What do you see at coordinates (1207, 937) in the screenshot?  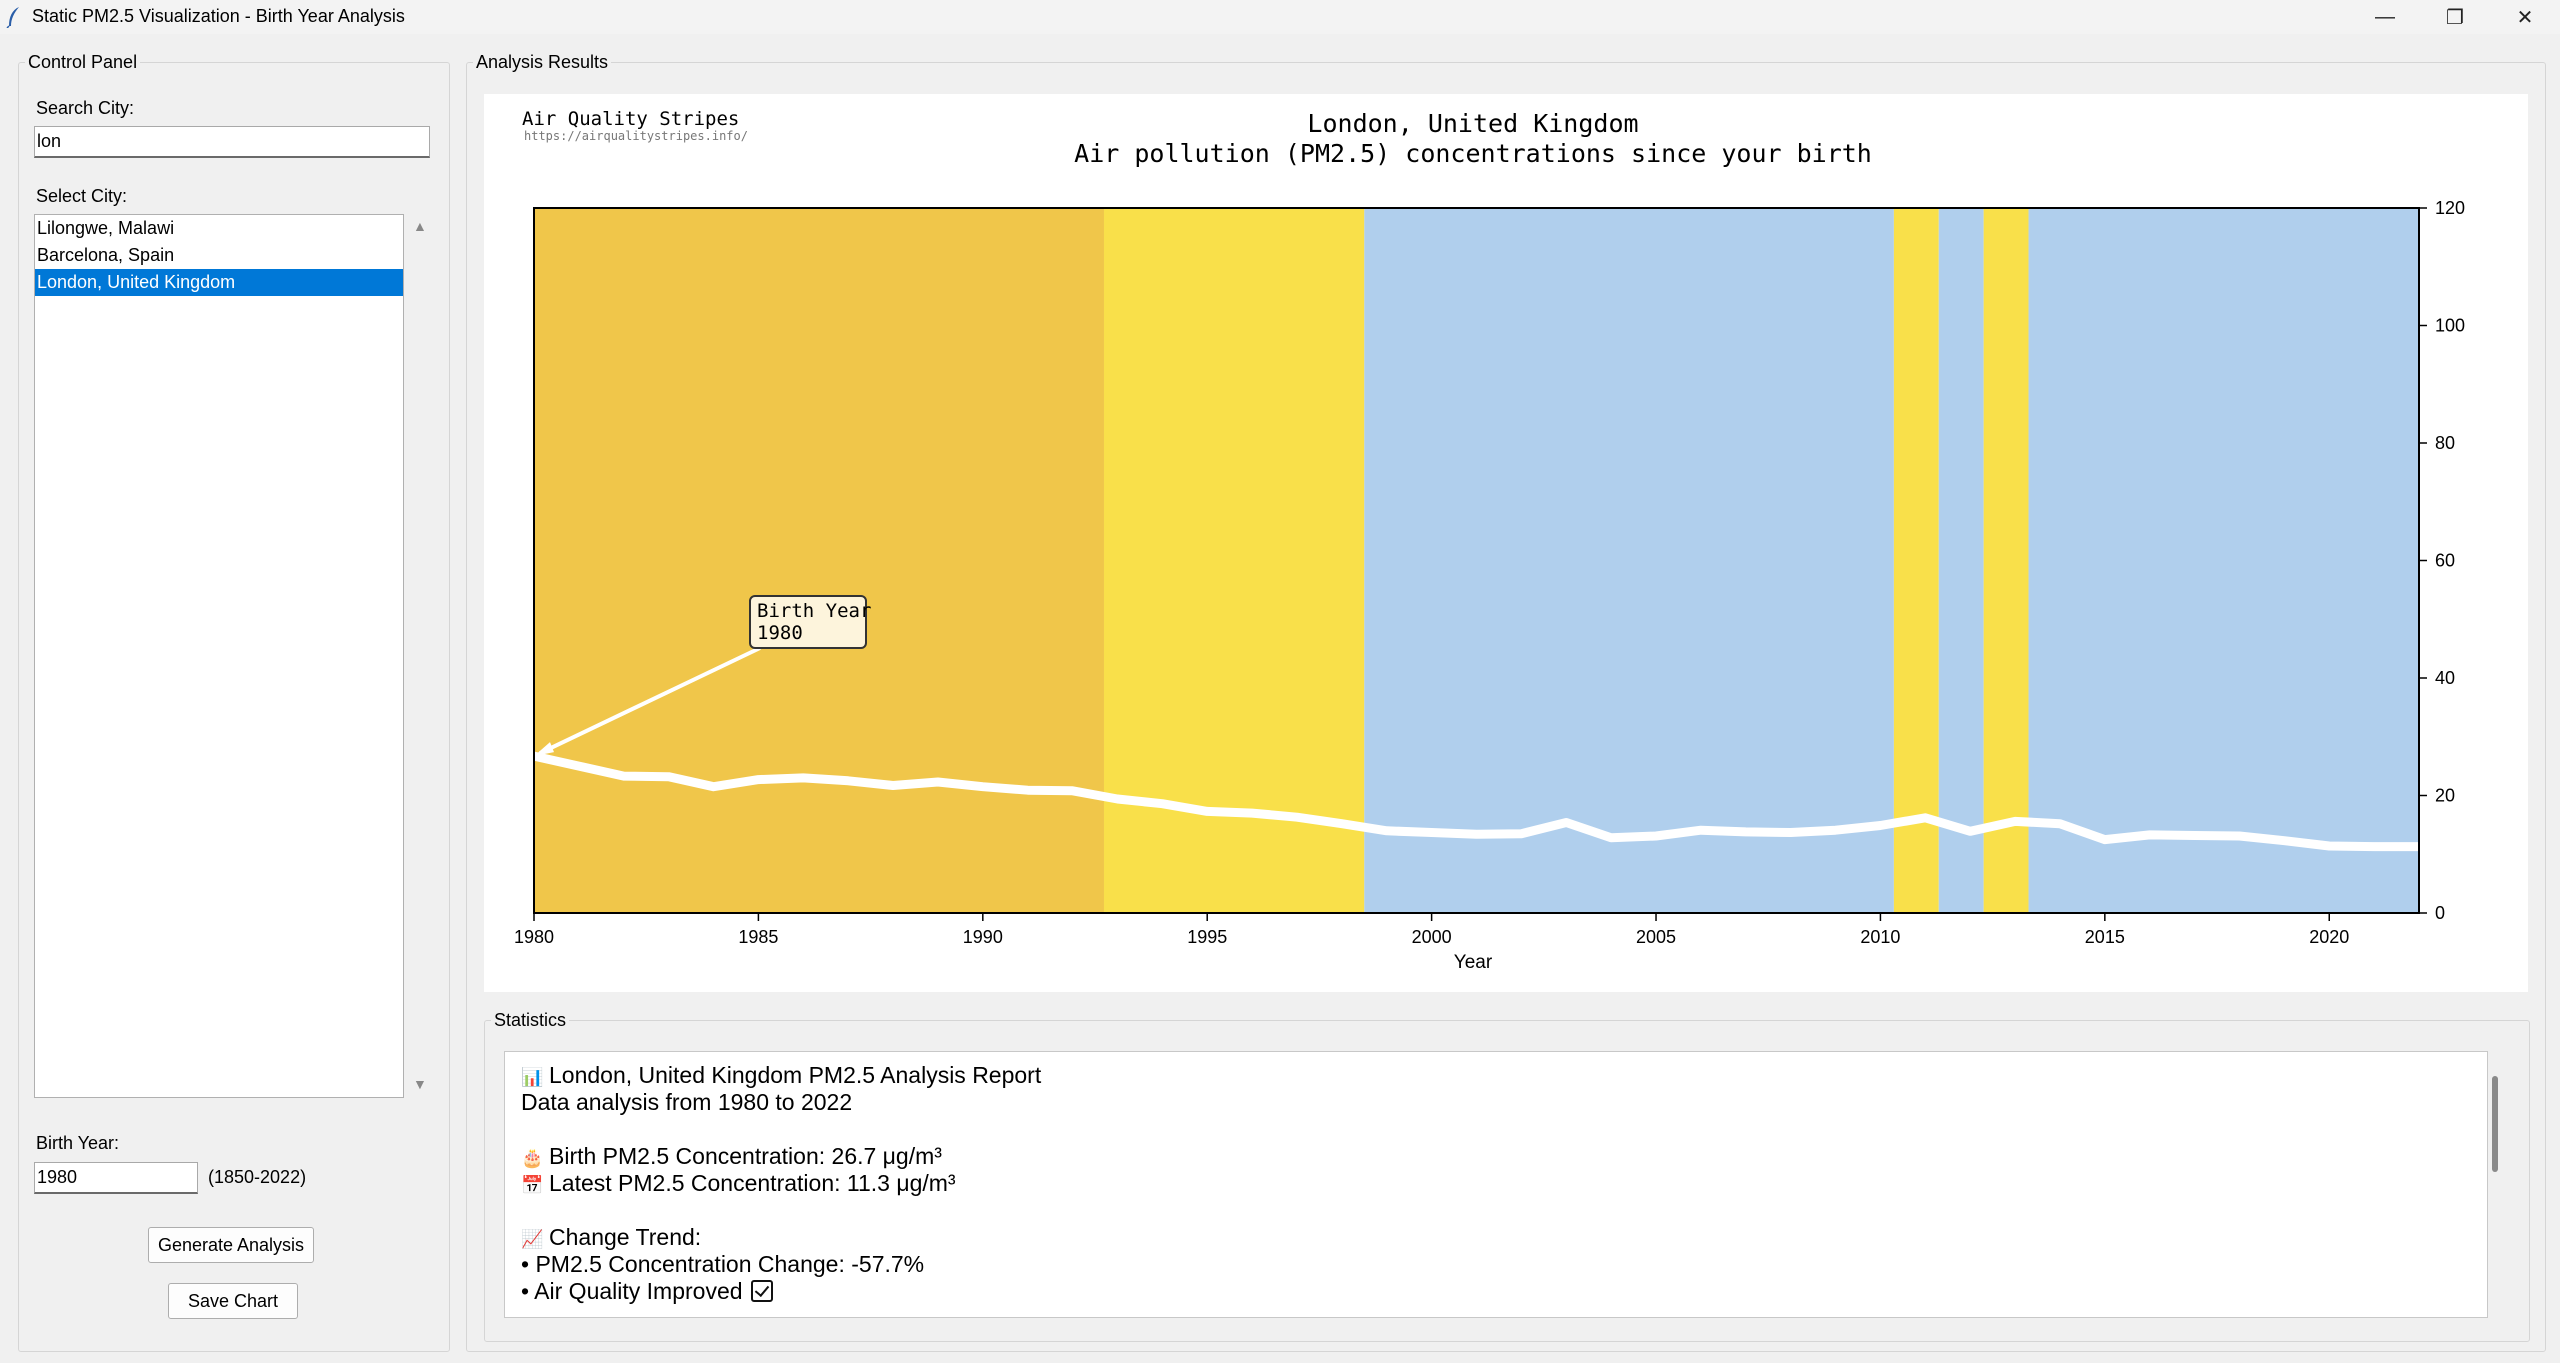 I see `x-tick-label: 1995` at bounding box center [1207, 937].